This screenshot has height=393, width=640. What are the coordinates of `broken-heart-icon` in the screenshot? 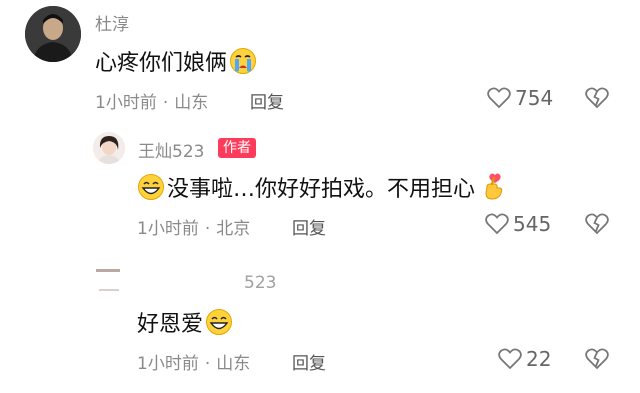 It's located at (597, 359).